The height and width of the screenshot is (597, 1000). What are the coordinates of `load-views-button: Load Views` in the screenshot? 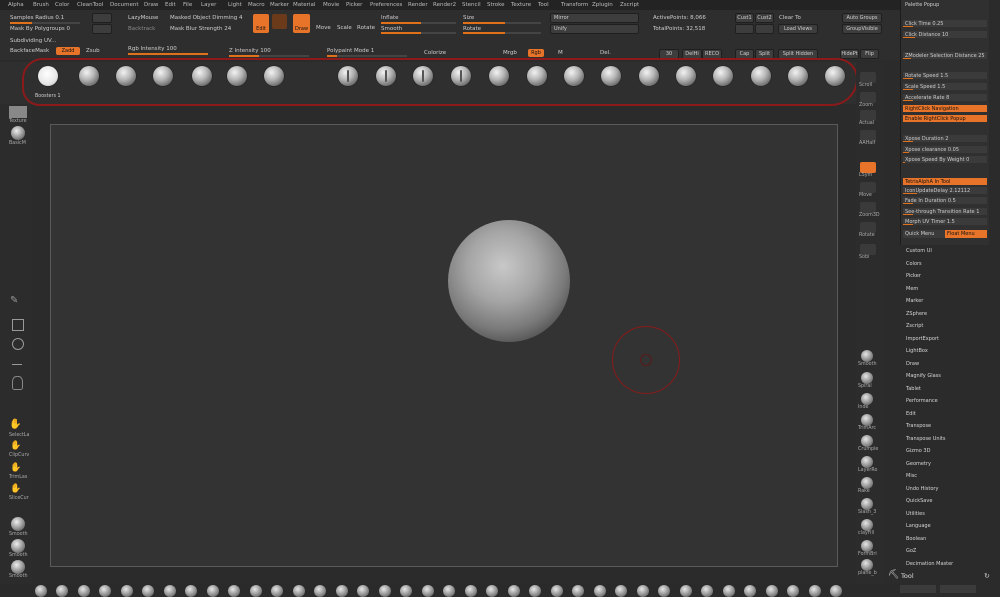 It's located at (798, 29).